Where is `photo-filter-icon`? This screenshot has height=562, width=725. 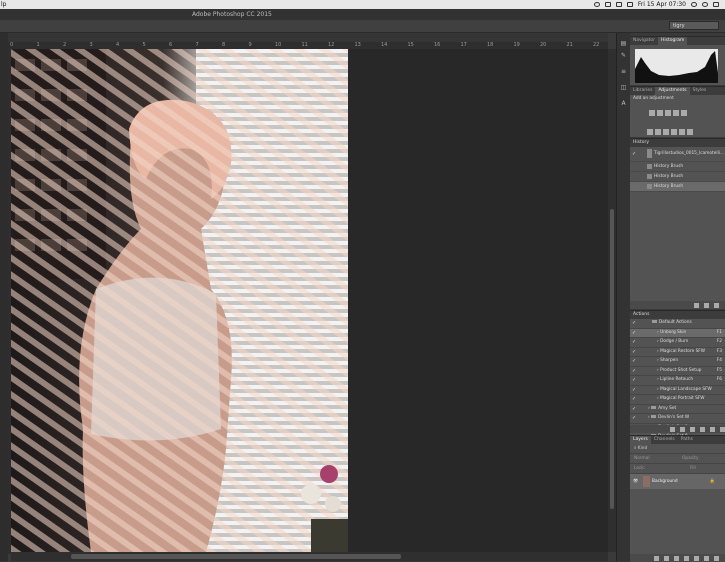 photo-filter-icon is located at coordinates (674, 132).